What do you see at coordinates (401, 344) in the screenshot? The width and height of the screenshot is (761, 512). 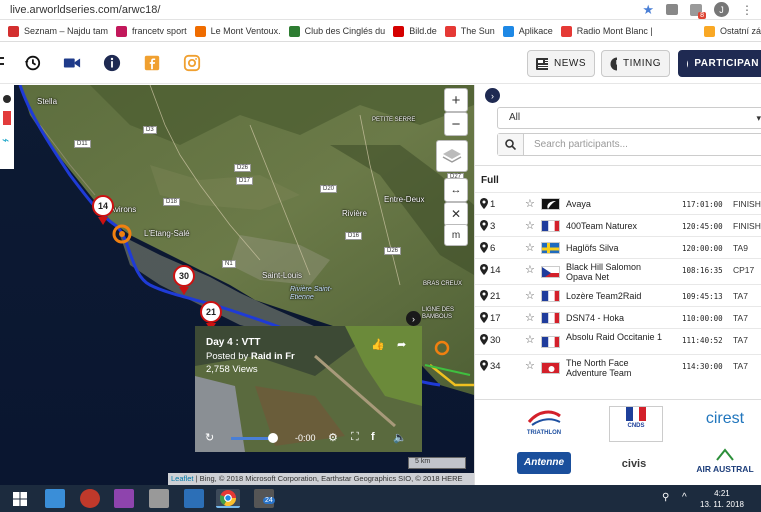 I see `share-icon: ➦` at bounding box center [401, 344].